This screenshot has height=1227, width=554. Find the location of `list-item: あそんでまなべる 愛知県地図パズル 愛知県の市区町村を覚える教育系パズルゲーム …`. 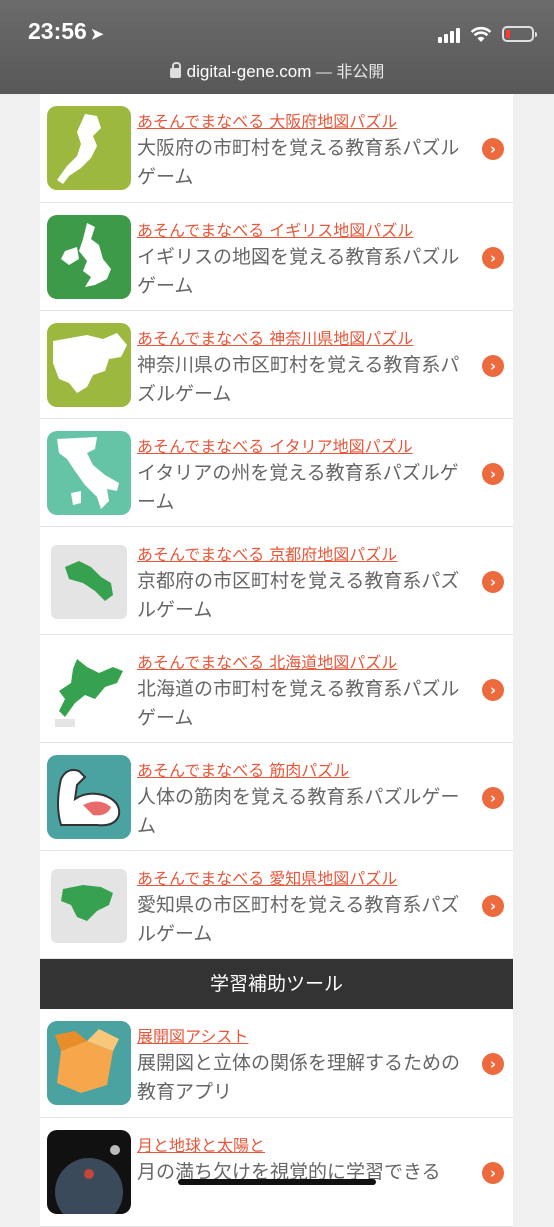

list-item: あそんでまなべる 愛知県地図パズル 愛知県の市区町村を覚える教育系パズルゲーム … is located at coordinates (276, 905).